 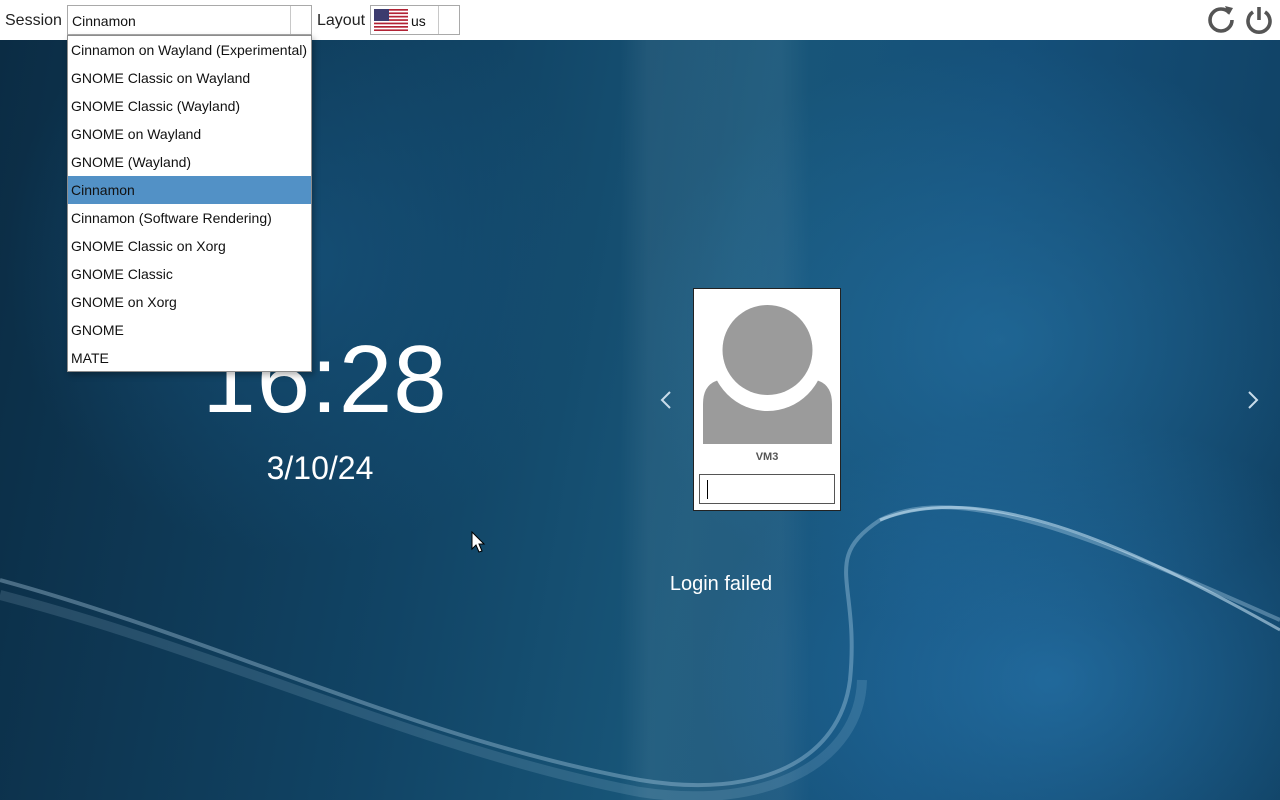 What do you see at coordinates (478, 542) in the screenshot?
I see `mouse-pointer-icon` at bounding box center [478, 542].